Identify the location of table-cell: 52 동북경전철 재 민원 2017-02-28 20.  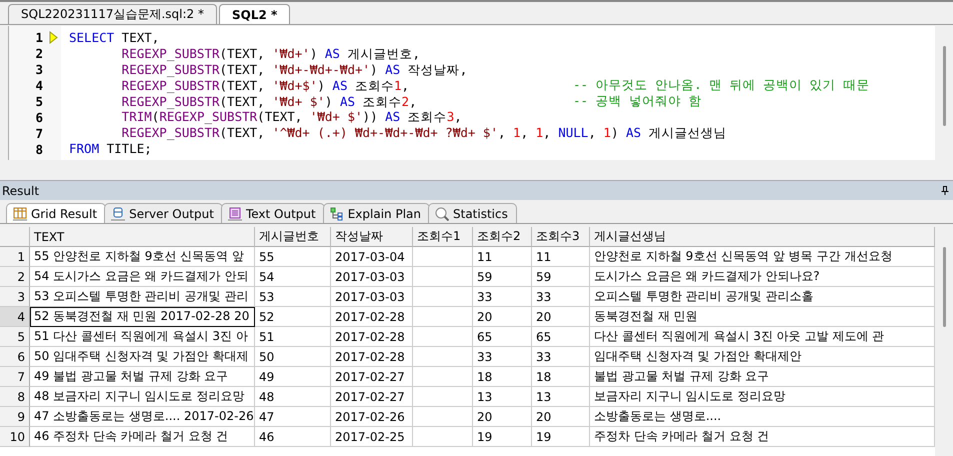
(142, 317).